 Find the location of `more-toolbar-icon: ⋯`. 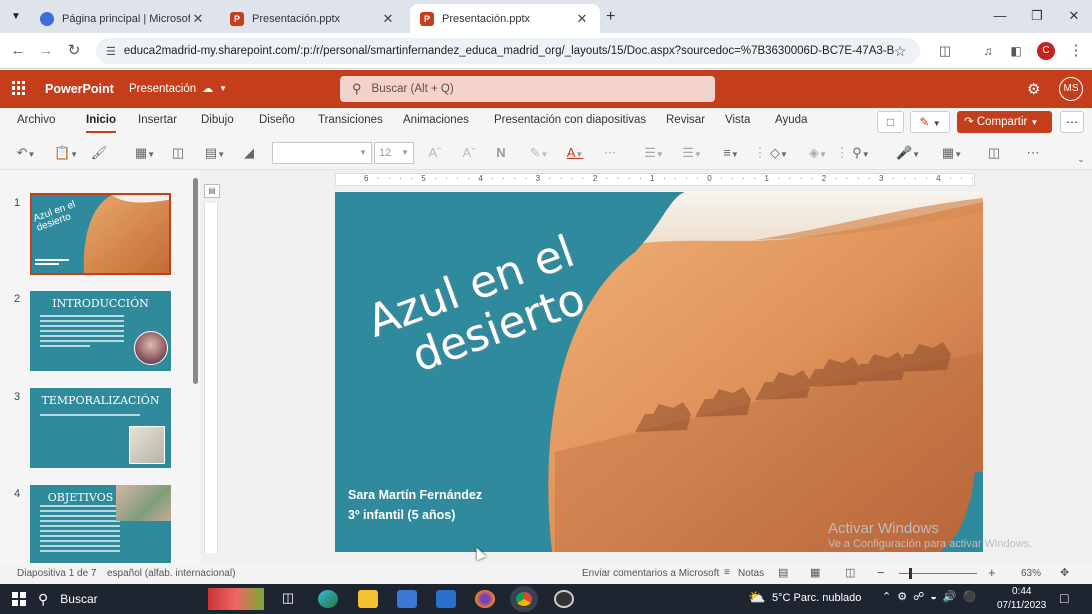

more-toolbar-icon: ⋯ is located at coordinates (1033, 153).